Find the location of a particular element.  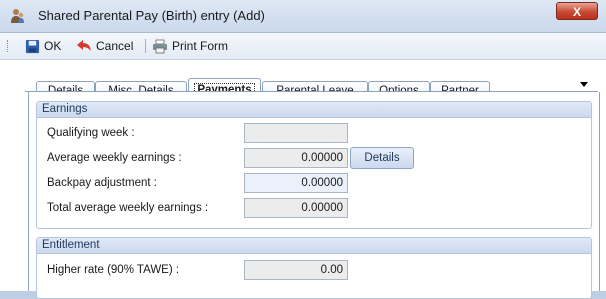

undo-arrow-icon is located at coordinates (84, 45).